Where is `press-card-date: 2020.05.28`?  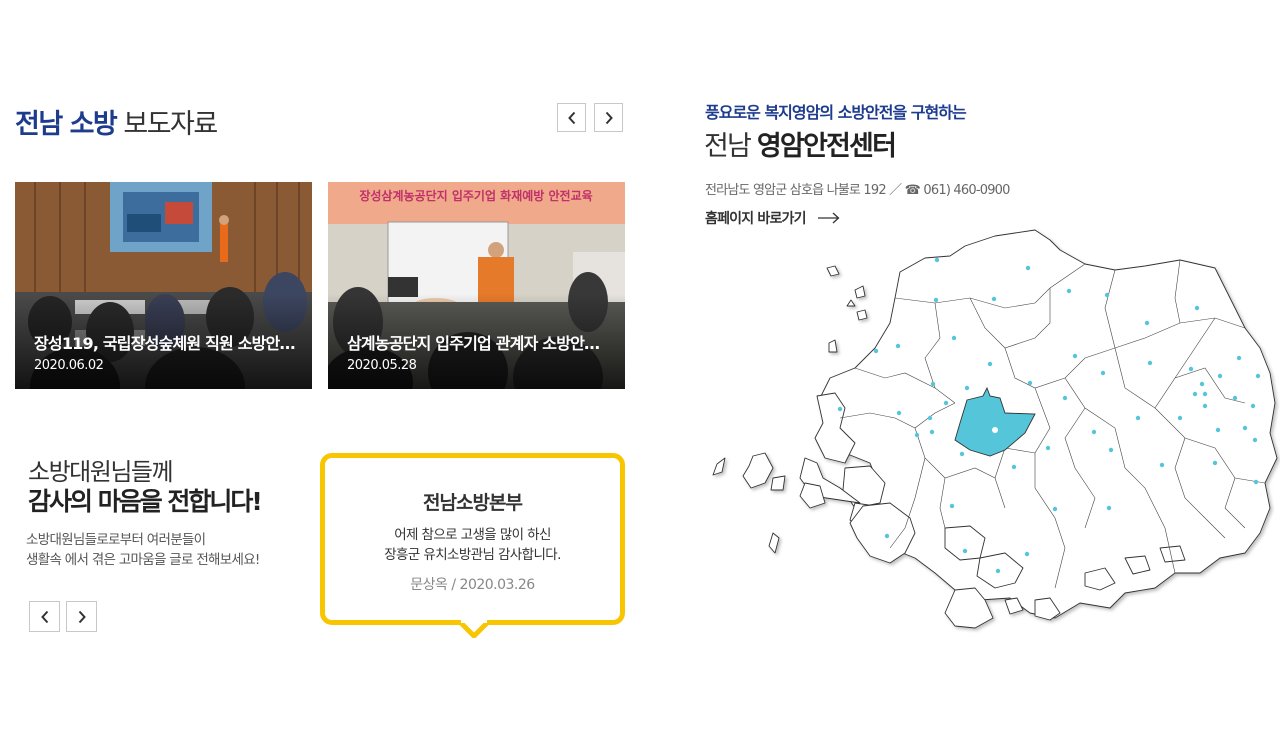
press-card-date: 2020.05.28 is located at coordinates (382, 365).